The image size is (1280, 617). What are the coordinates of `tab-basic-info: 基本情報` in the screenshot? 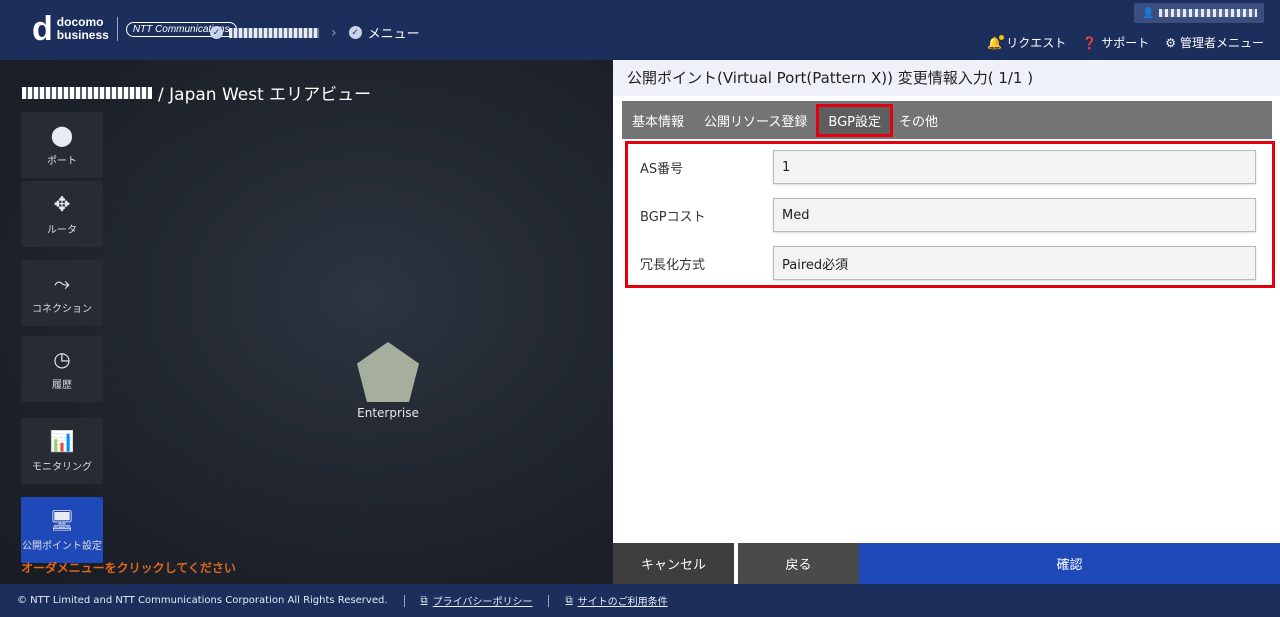 It's located at (658, 120).